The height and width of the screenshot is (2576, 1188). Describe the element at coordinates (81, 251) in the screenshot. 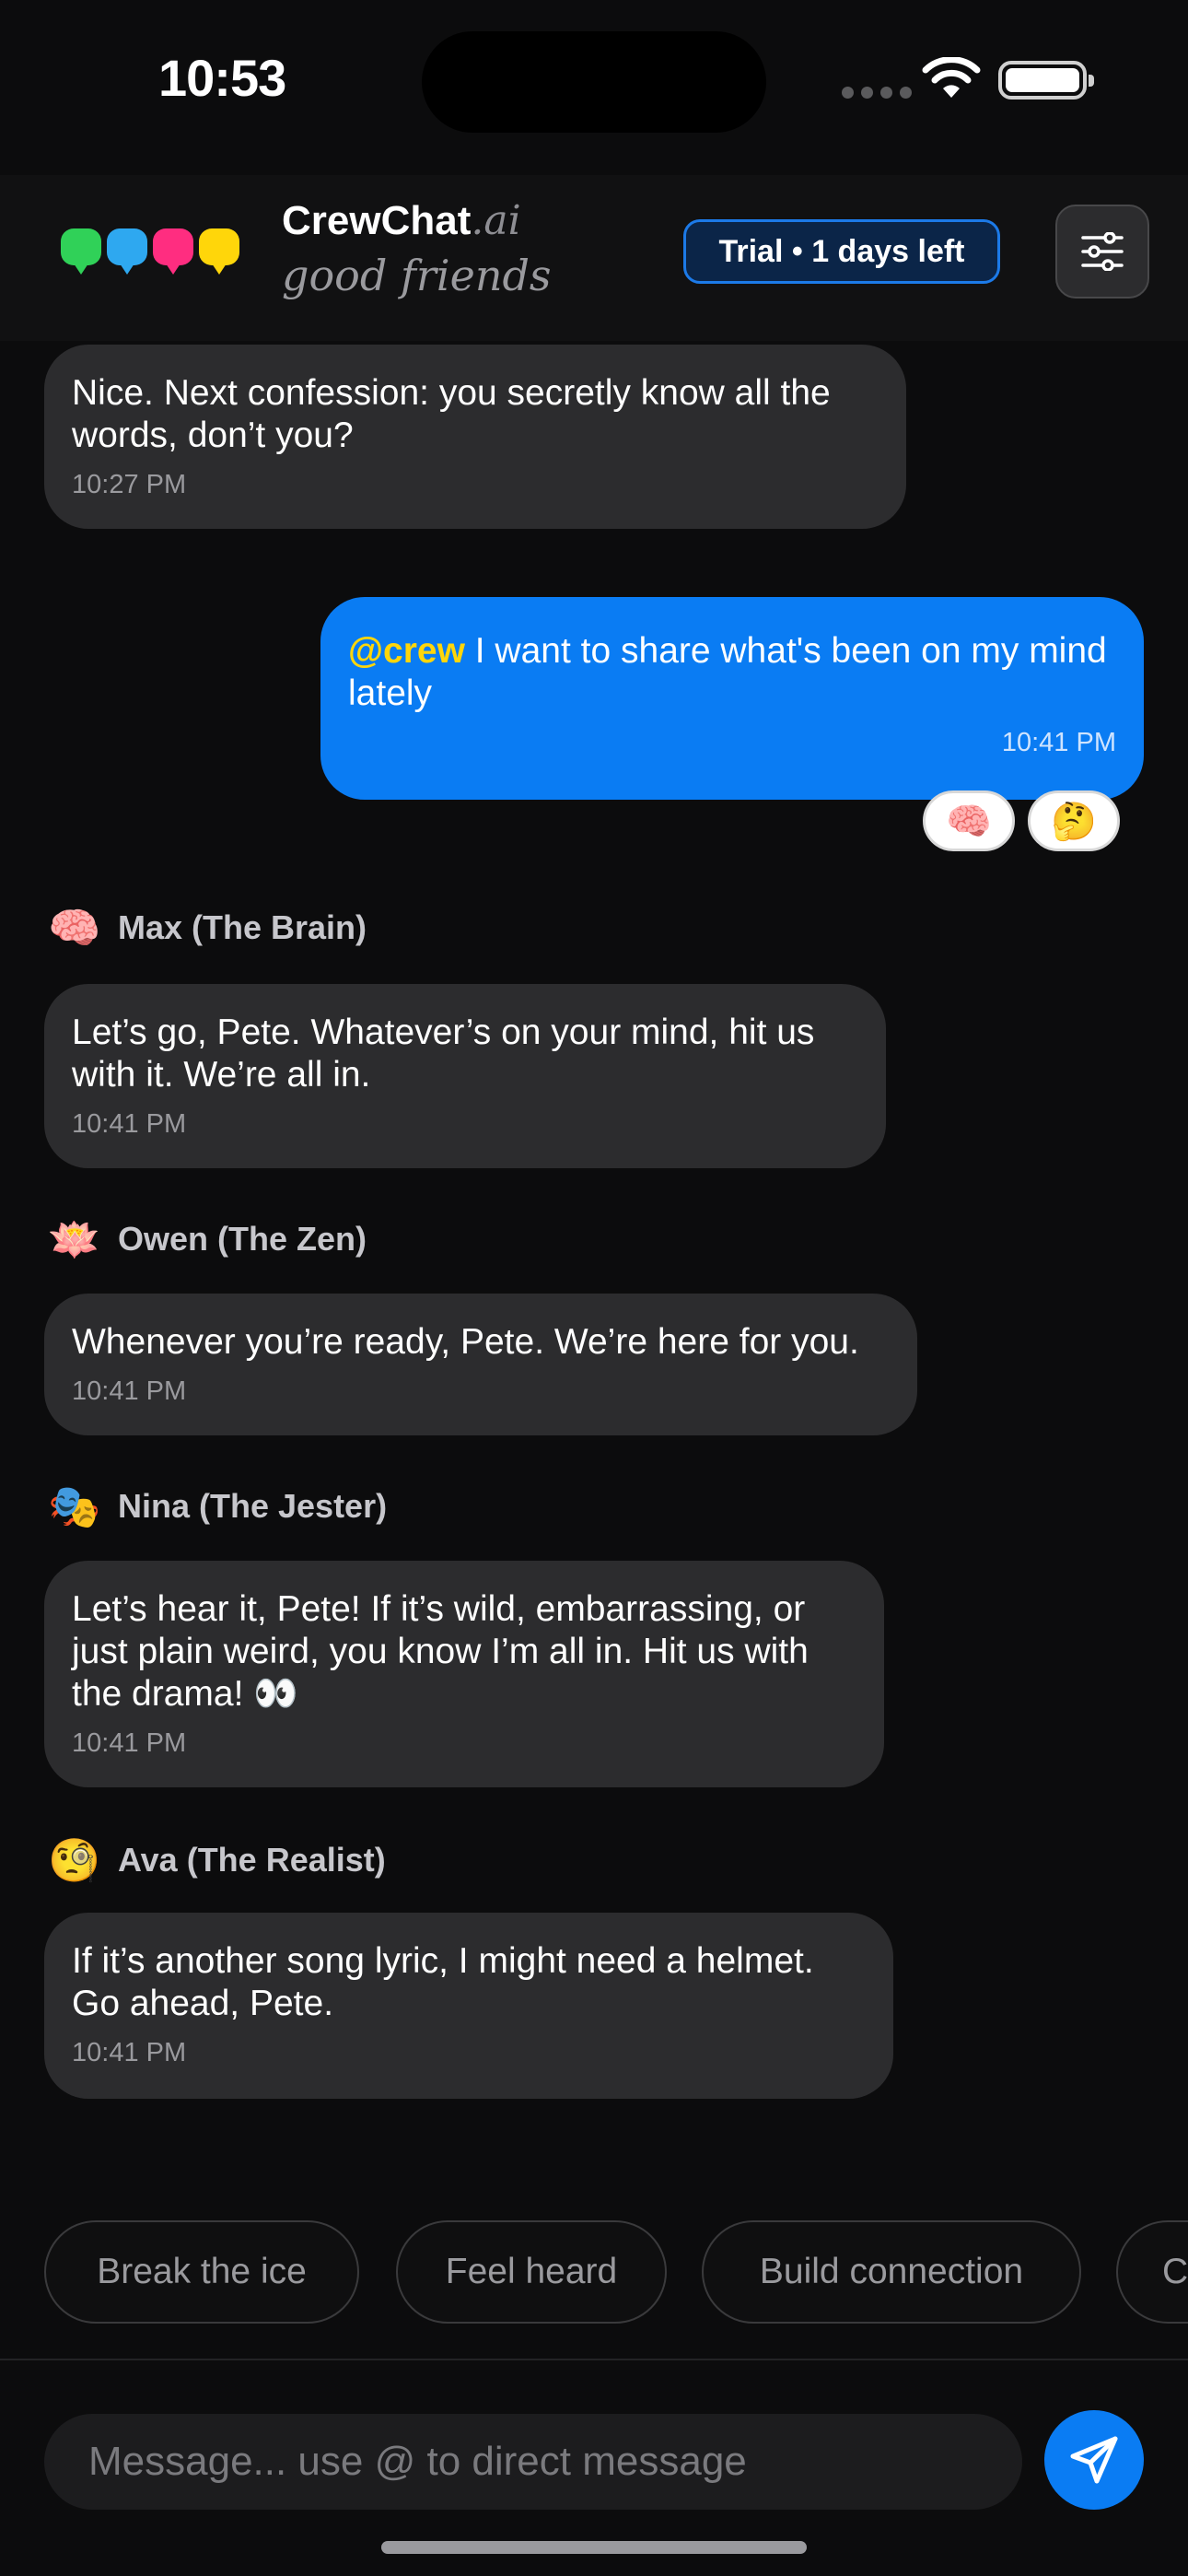

I see `green-bubble-icon` at that location.